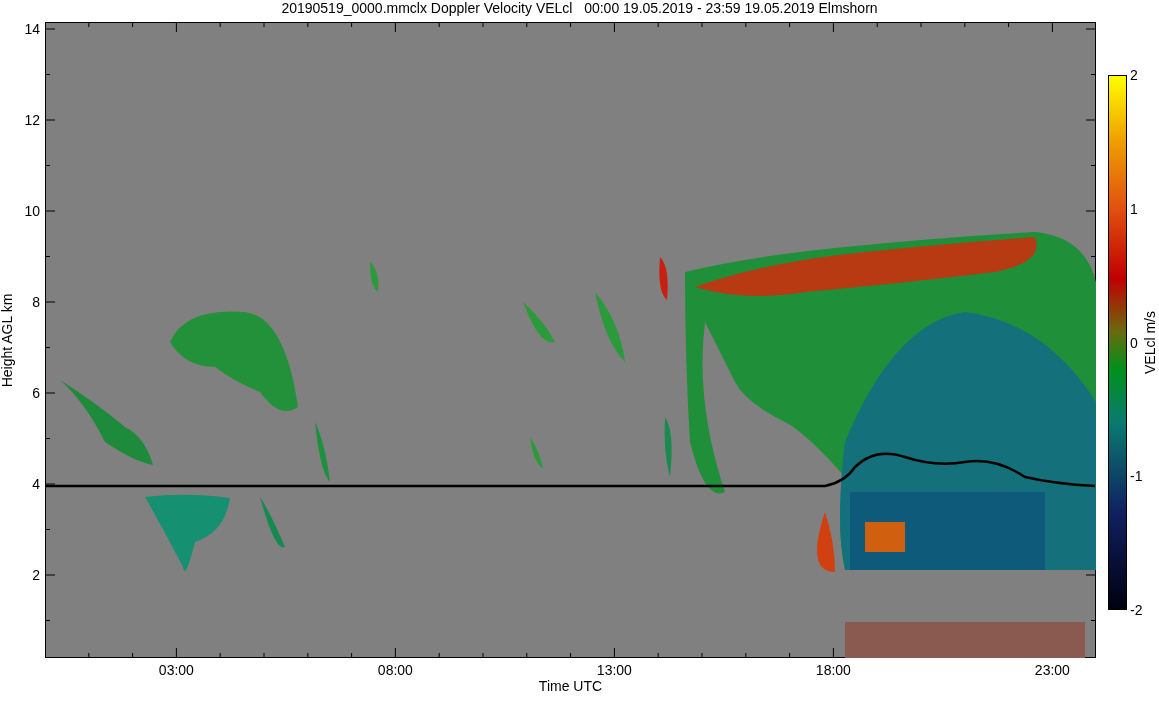 The height and width of the screenshot is (702, 1159). I want to click on x-tick-label: 08:00, so click(395, 670).